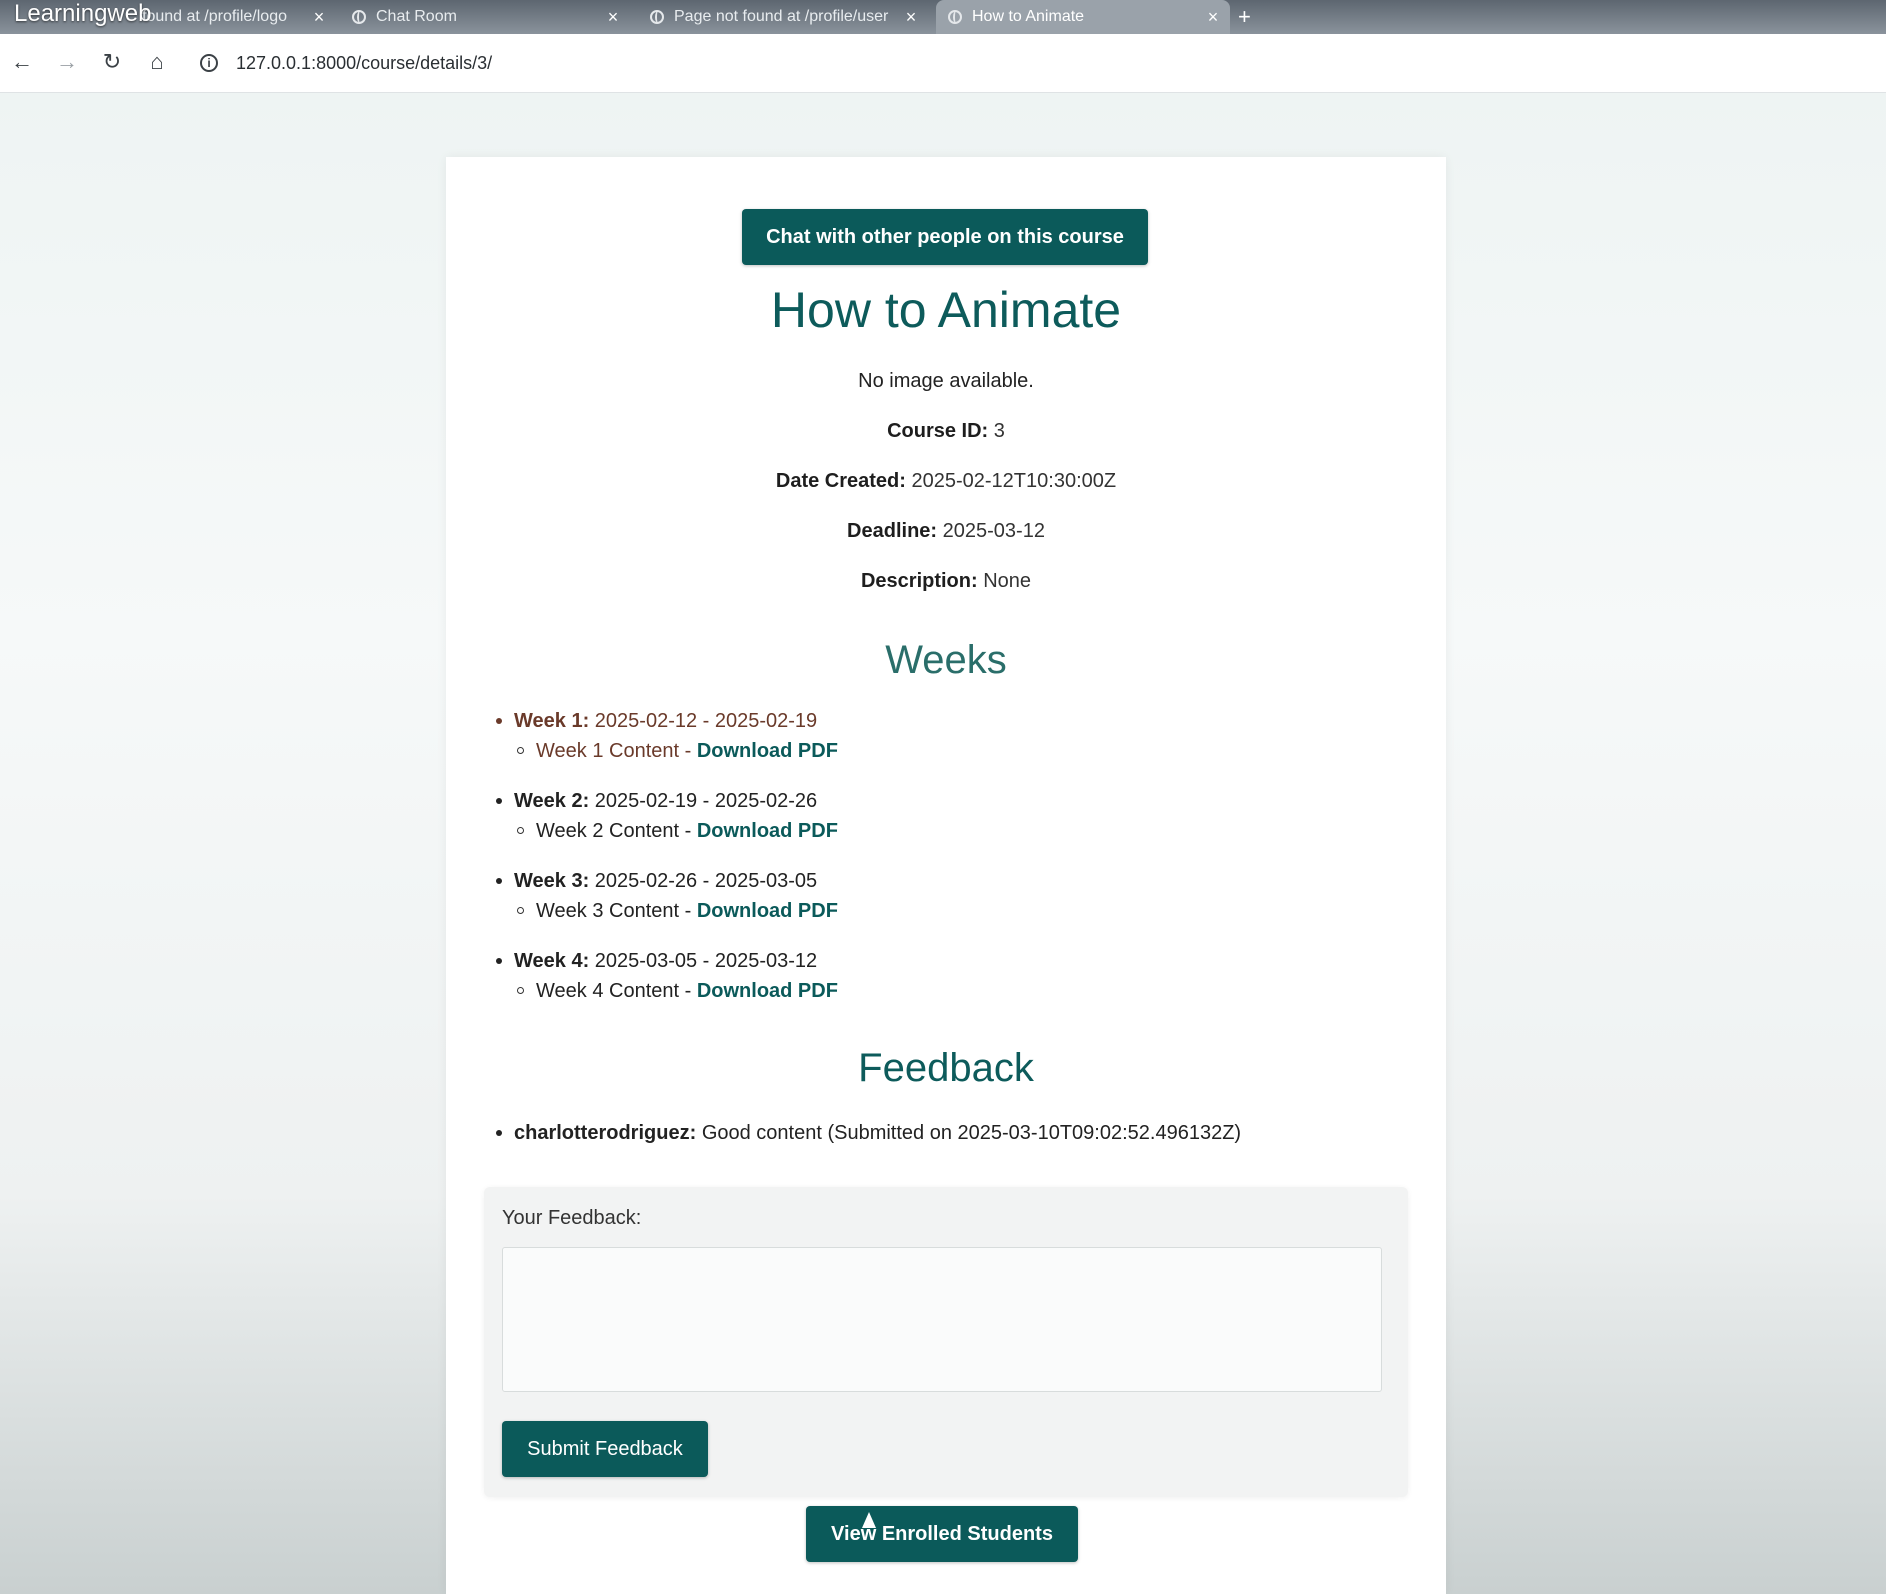 The image size is (1886, 1594). What do you see at coordinates (945, 237) in the screenshot?
I see `chat-button: Chat with other people on this course` at bounding box center [945, 237].